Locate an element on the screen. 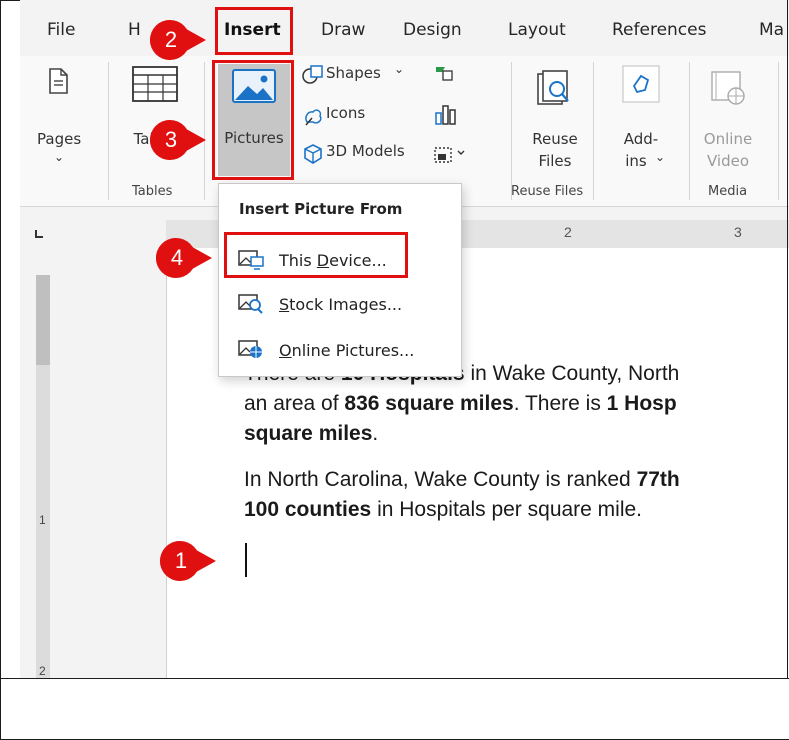  smartart-icon is located at coordinates (444, 73).